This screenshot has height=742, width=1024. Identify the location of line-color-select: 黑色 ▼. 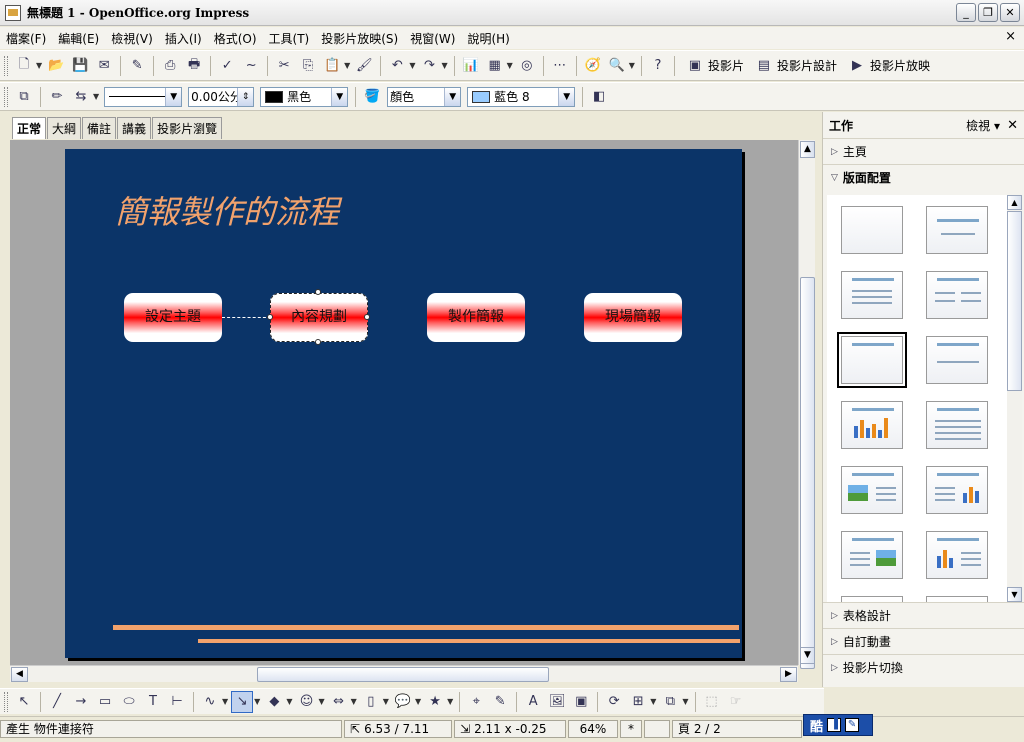
(304, 96).